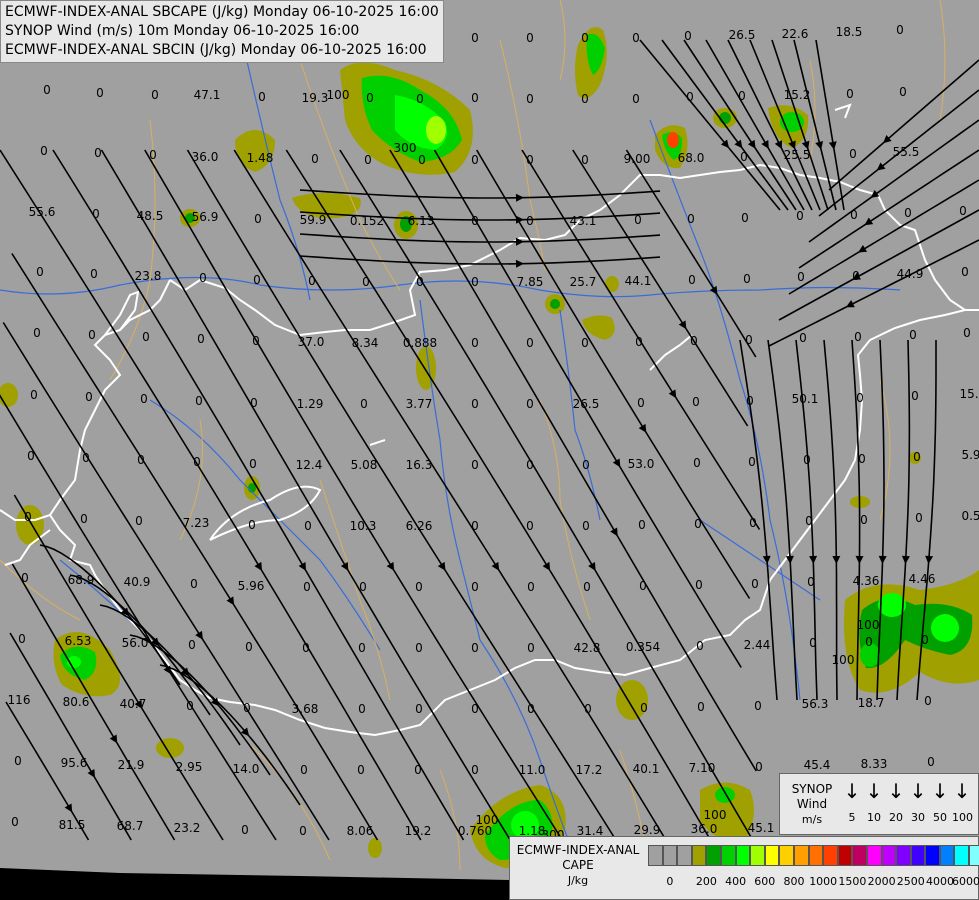 The image size is (979, 900). Describe the element at coordinates (586, 404) in the screenshot. I see `cin-value-label: 26.5` at that location.